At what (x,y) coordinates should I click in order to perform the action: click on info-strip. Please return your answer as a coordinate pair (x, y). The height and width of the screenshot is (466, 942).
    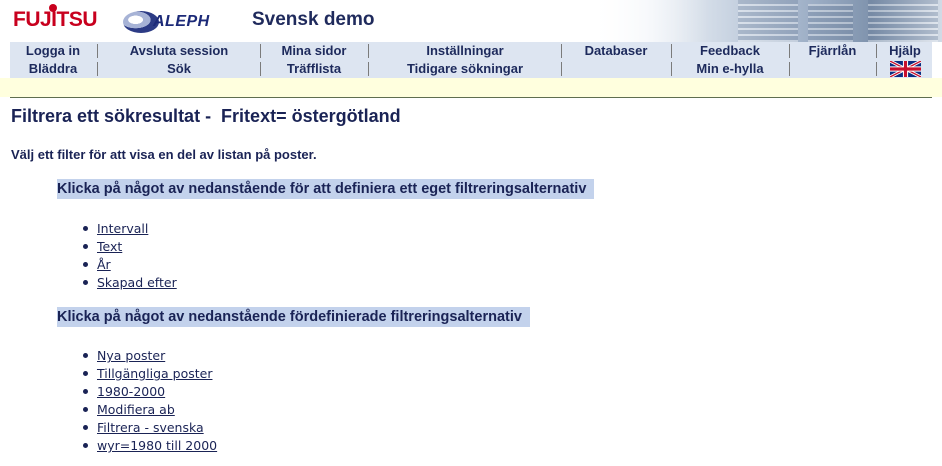
    Looking at the image, I should click on (471, 87).